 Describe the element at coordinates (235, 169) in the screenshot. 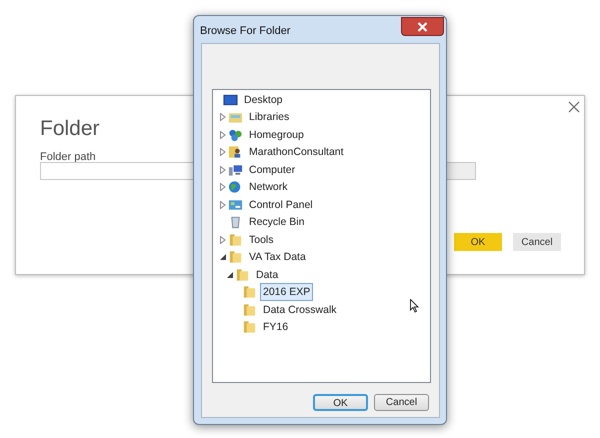

I see `computer-icon` at that location.